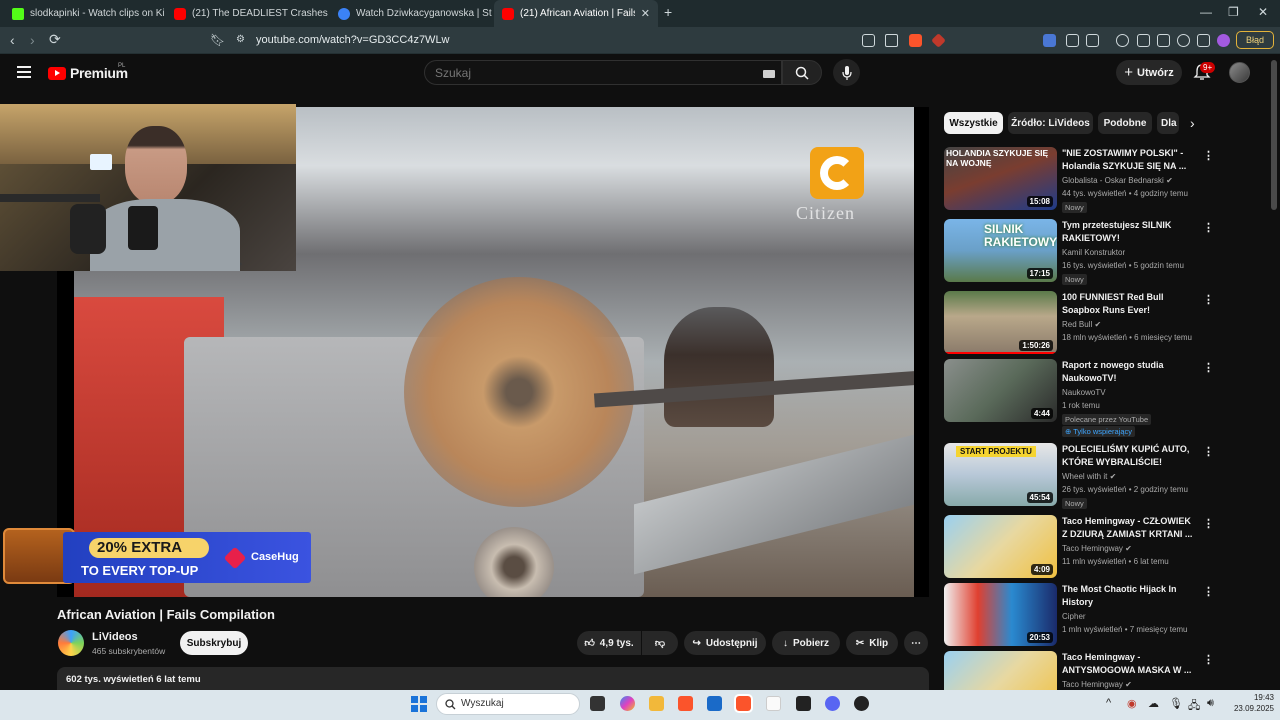 This screenshot has height=720, width=1280. Describe the element at coordinates (846, 72) in the screenshot. I see `voice-search-button` at that location.